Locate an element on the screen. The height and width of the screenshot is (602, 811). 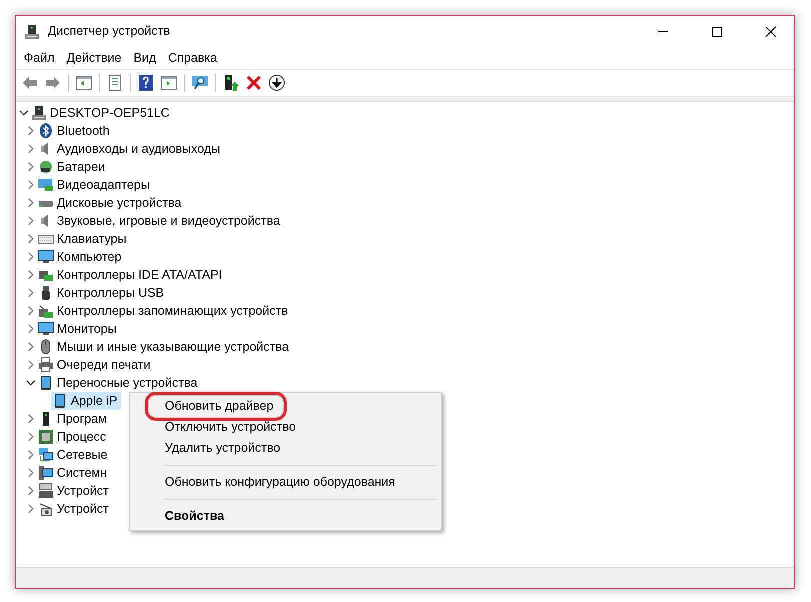
printer-icon is located at coordinates (46, 365).